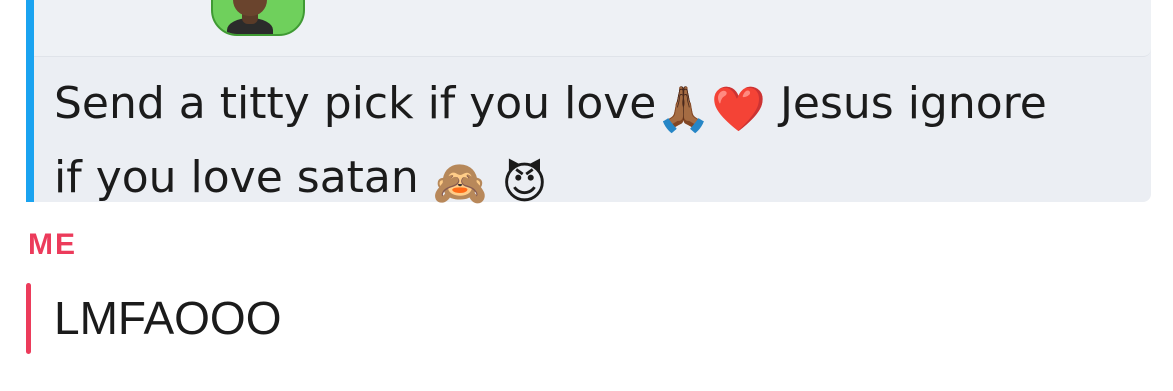  I want to click on incoming-line2-text: if you love satan, so click(243, 177).